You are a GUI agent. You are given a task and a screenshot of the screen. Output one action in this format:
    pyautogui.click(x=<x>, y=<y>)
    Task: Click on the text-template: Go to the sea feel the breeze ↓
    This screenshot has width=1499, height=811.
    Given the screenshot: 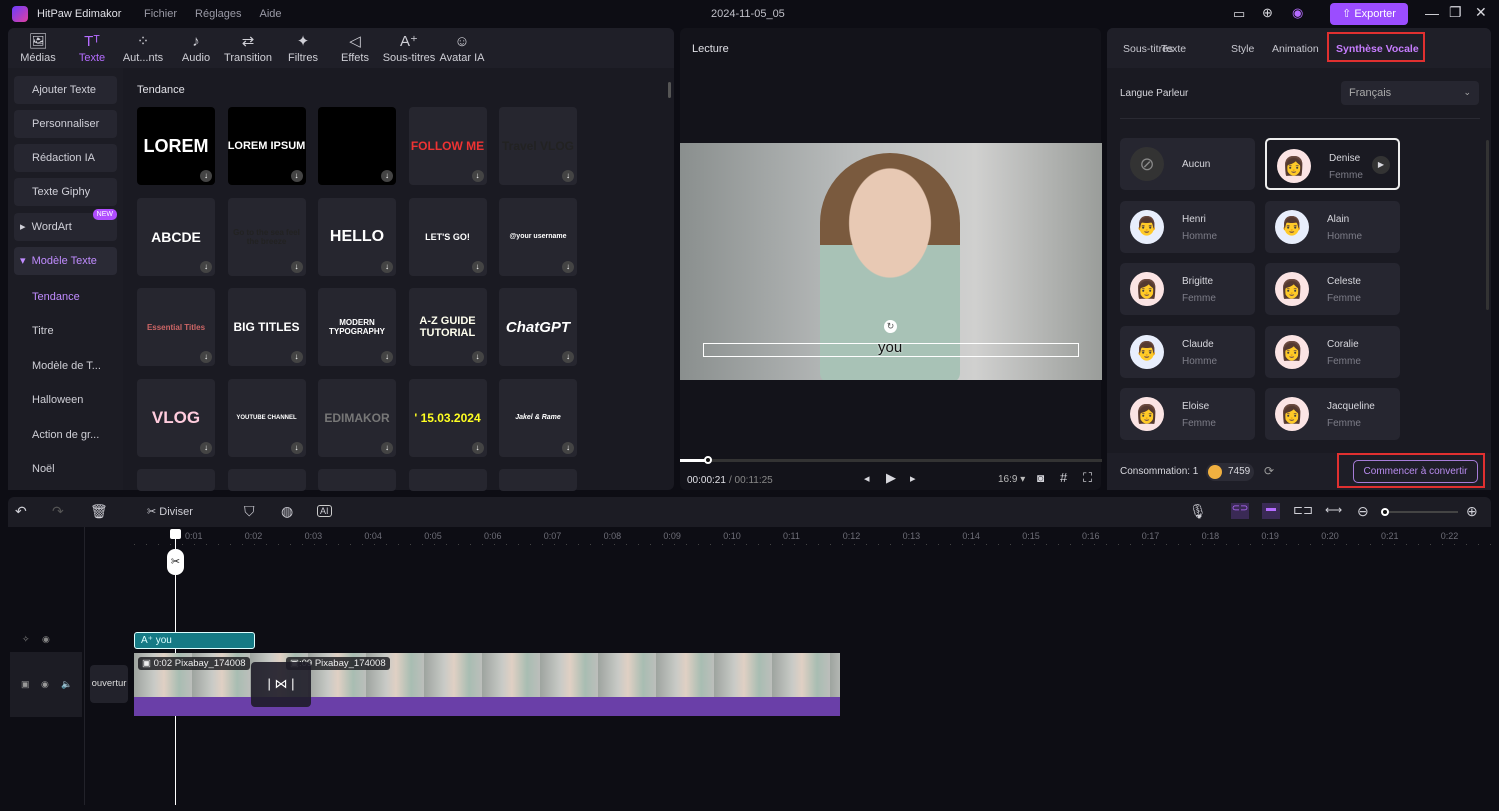 What is the action you would take?
    pyautogui.click(x=266, y=236)
    